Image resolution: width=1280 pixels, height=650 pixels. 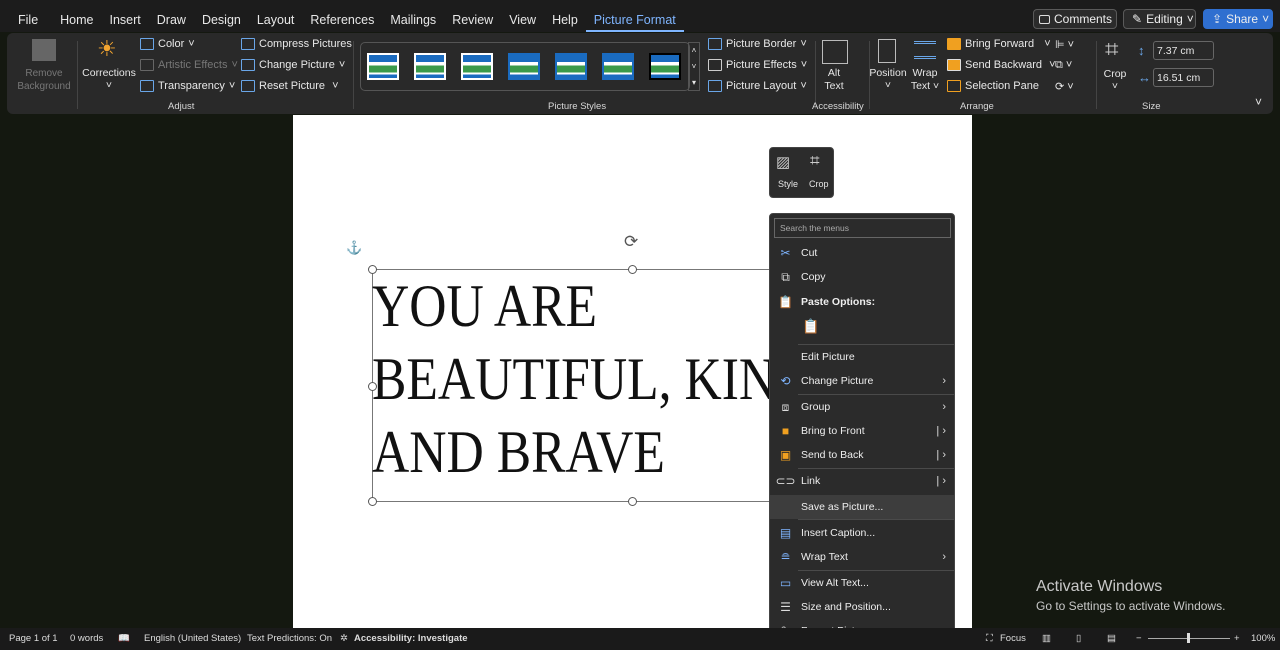 What do you see at coordinates (1159, 19) in the screenshot?
I see `editing-button: ✎ Editing ˅` at bounding box center [1159, 19].